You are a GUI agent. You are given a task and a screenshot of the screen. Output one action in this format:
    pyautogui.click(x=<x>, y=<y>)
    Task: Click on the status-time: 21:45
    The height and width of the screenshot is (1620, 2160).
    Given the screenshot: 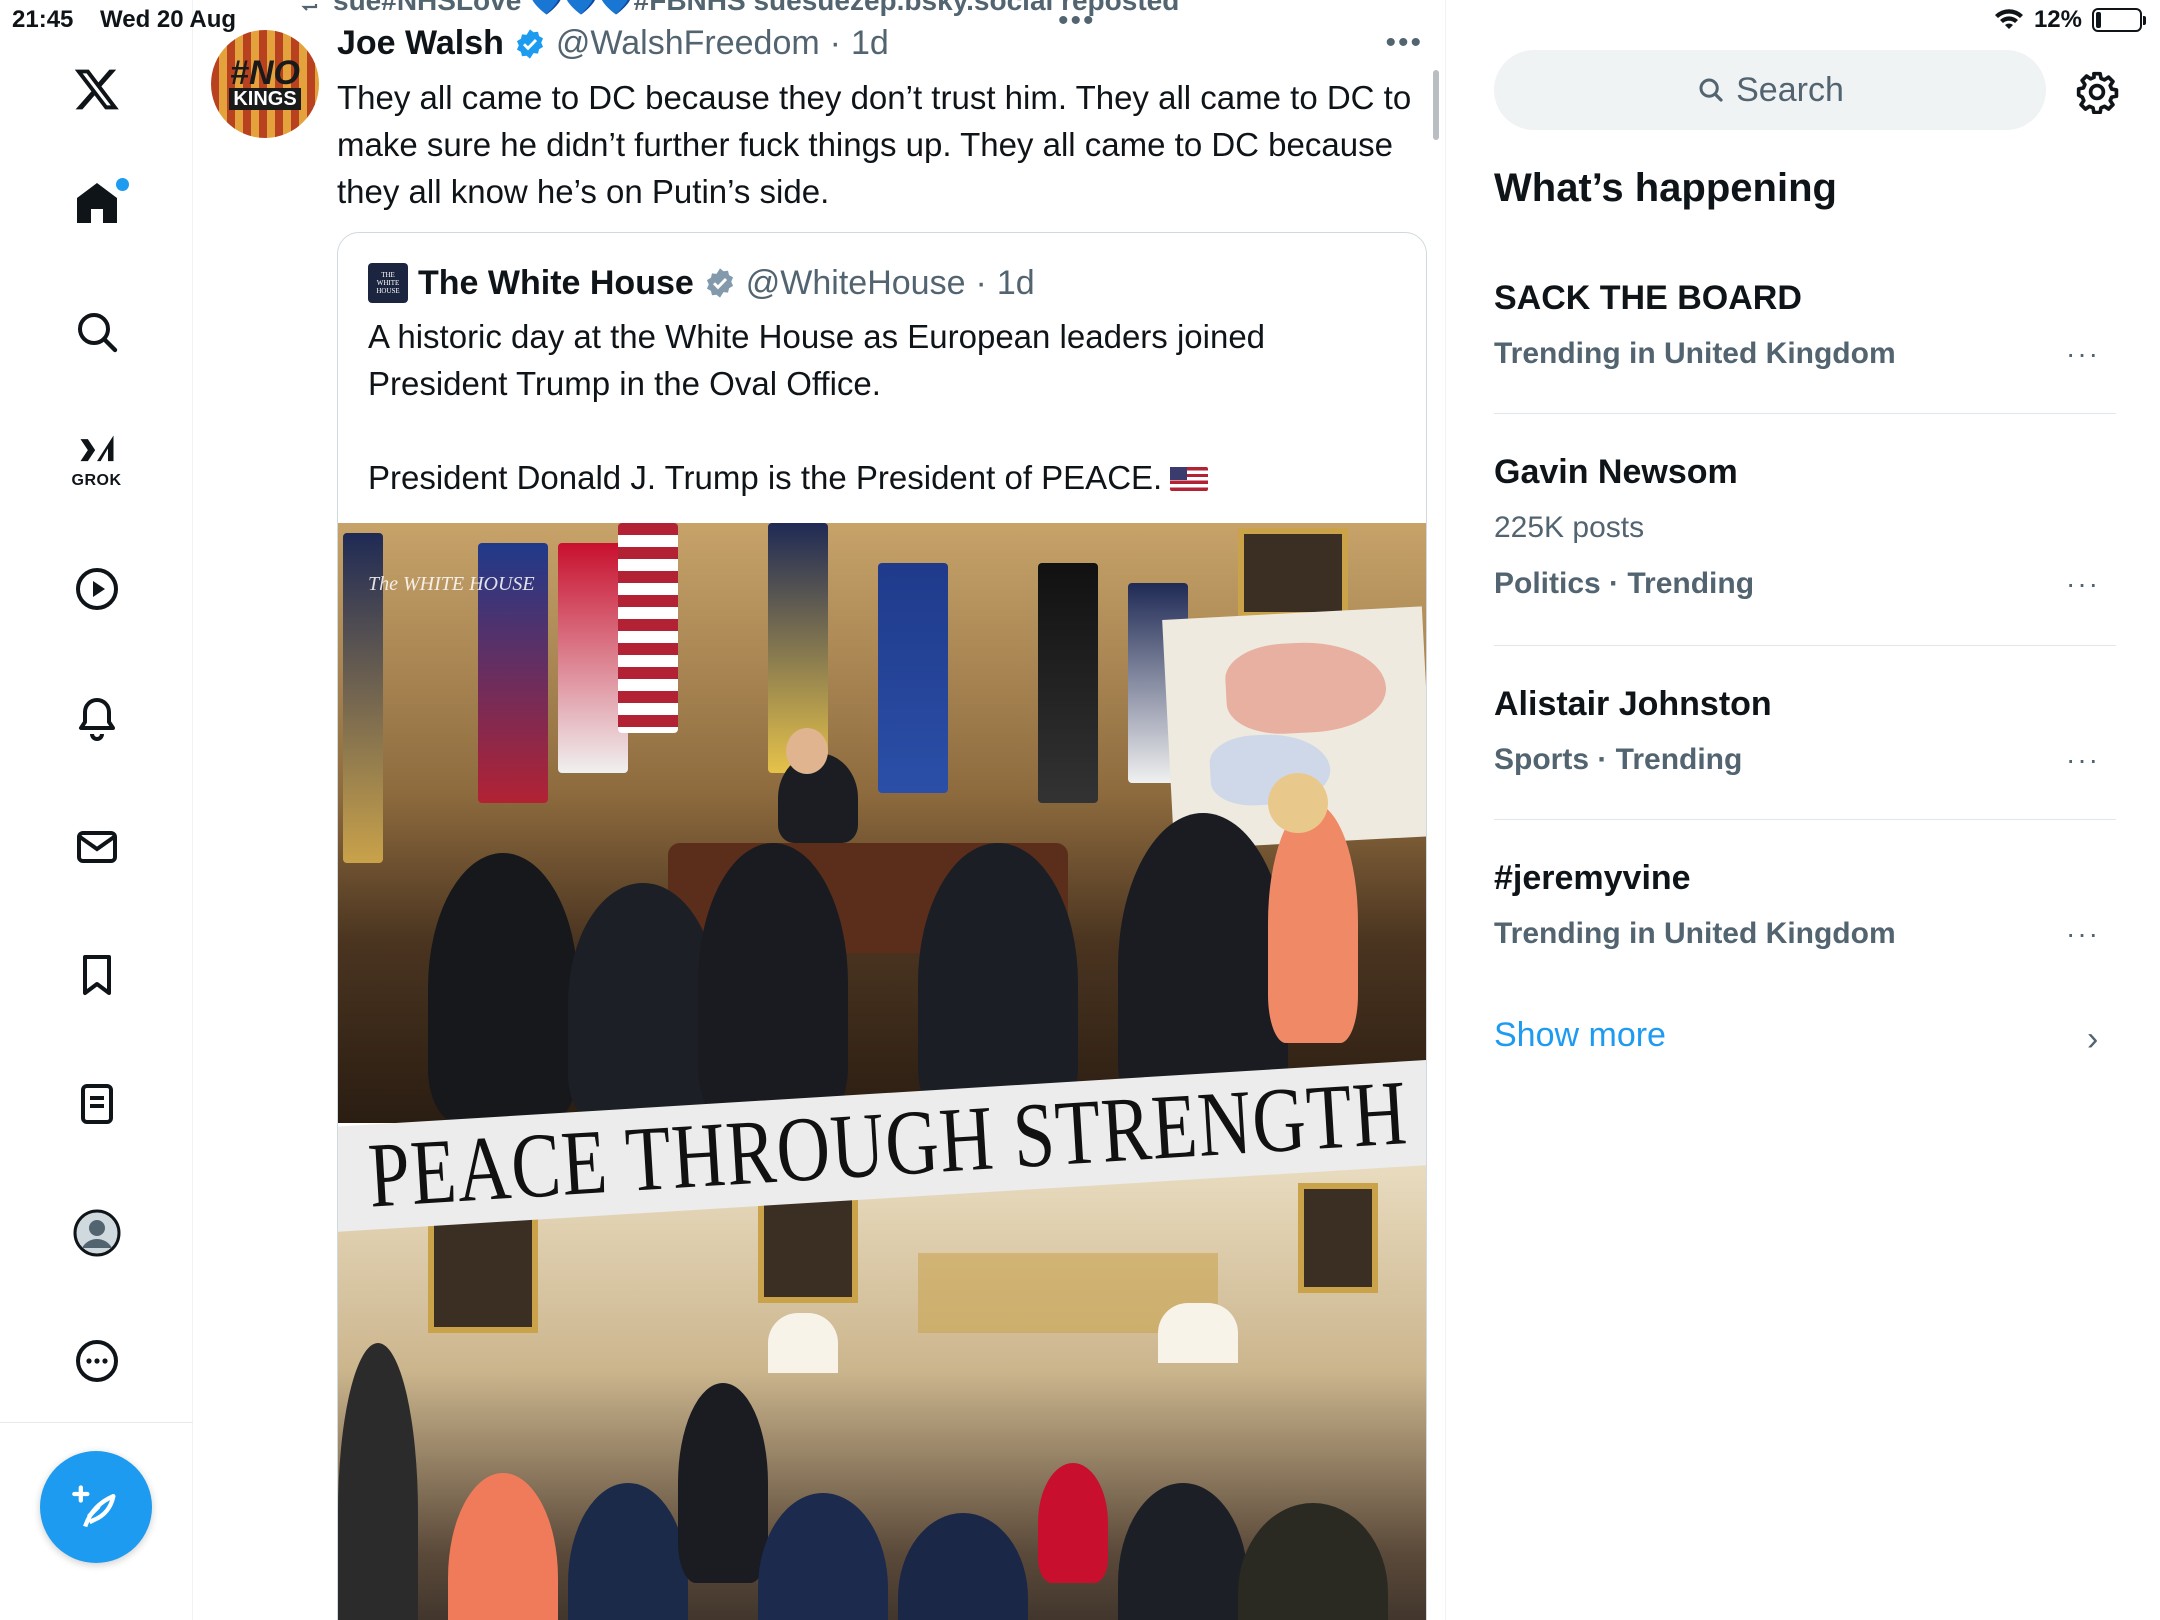 What is the action you would take?
    pyautogui.click(x=43, y=19)
    